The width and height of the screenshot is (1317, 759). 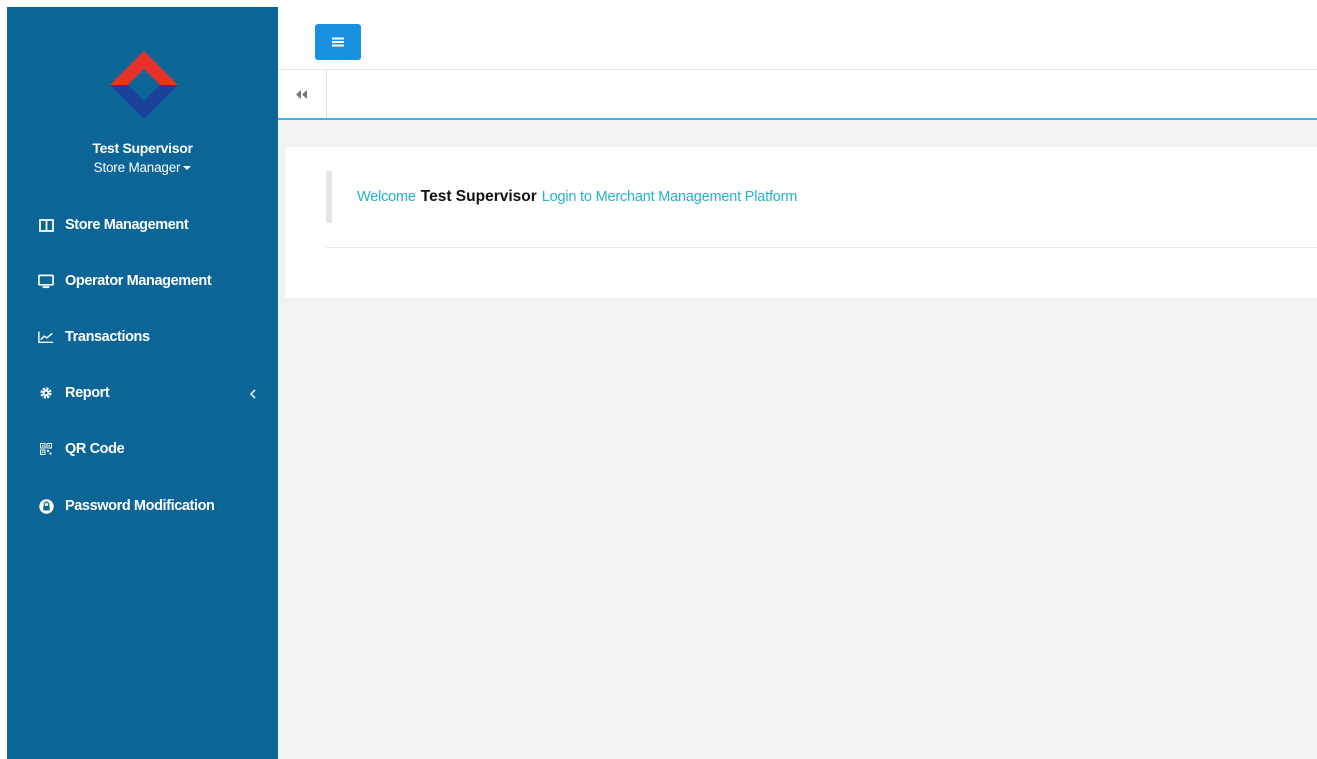 I want to click on tab-bar, so click(x=797, y=94).